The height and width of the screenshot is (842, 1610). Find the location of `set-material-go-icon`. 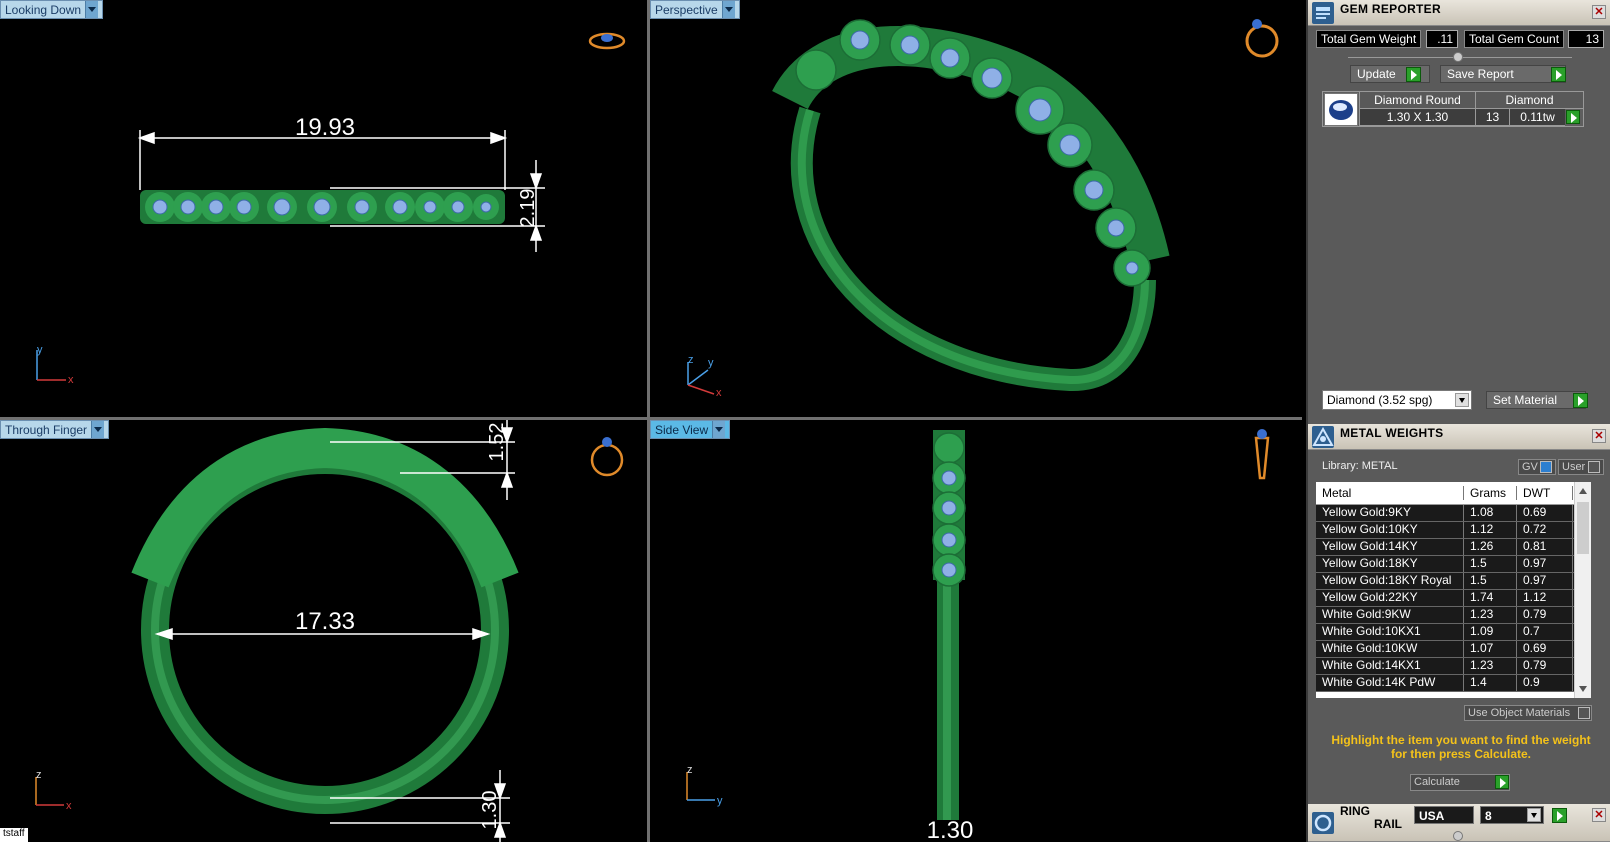

set-material-go-icon is located at coordinates (1580, 400).